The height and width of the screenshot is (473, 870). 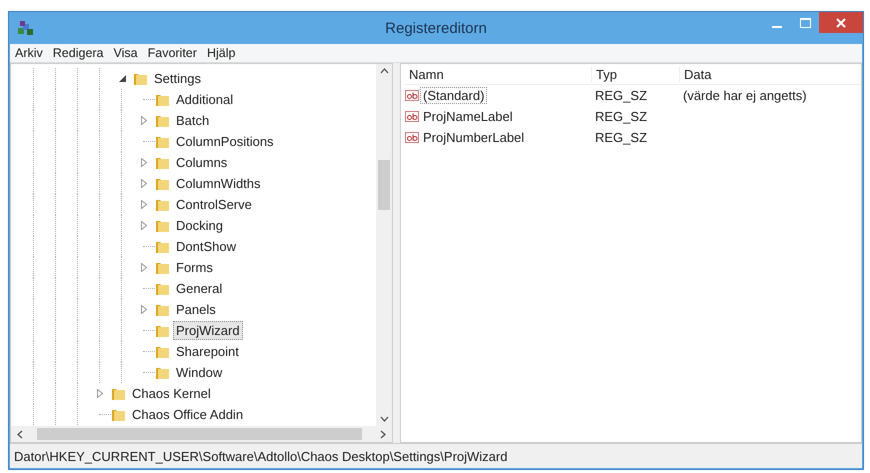 What do you see at coordinates (29, 53) in the screenshot?
I see `menu-item: Arkiv` at bounding box center [29, 53].